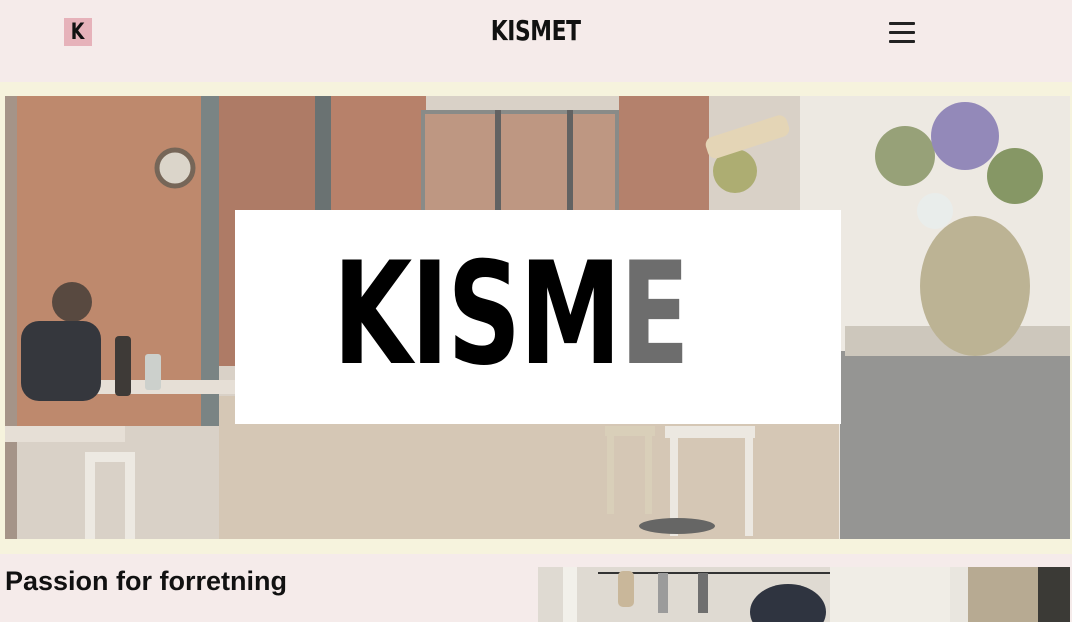 This screenshot has width=1072, height=622. Describe the element at coordinates (477, 314) in the screenshot. I see `hero-word-dark: KISM` at that location.